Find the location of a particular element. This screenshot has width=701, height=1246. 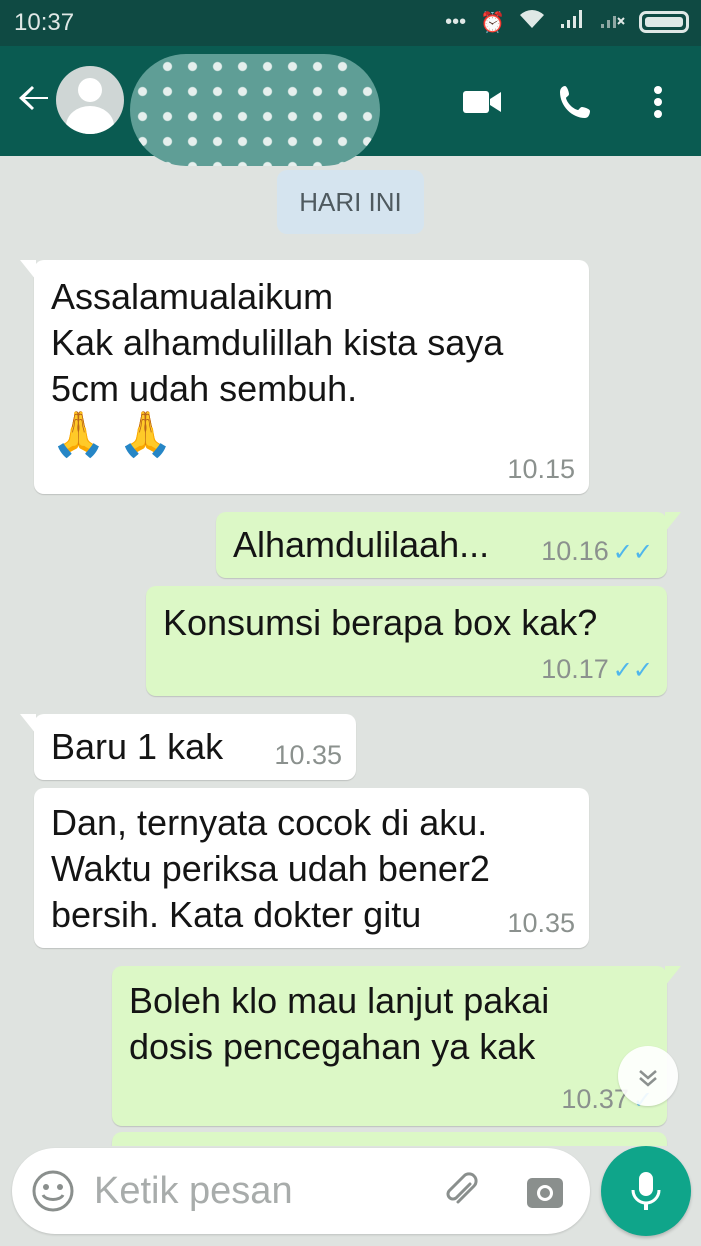

message-bubble-outgoing-partial is located at coordinates (389, 1139).